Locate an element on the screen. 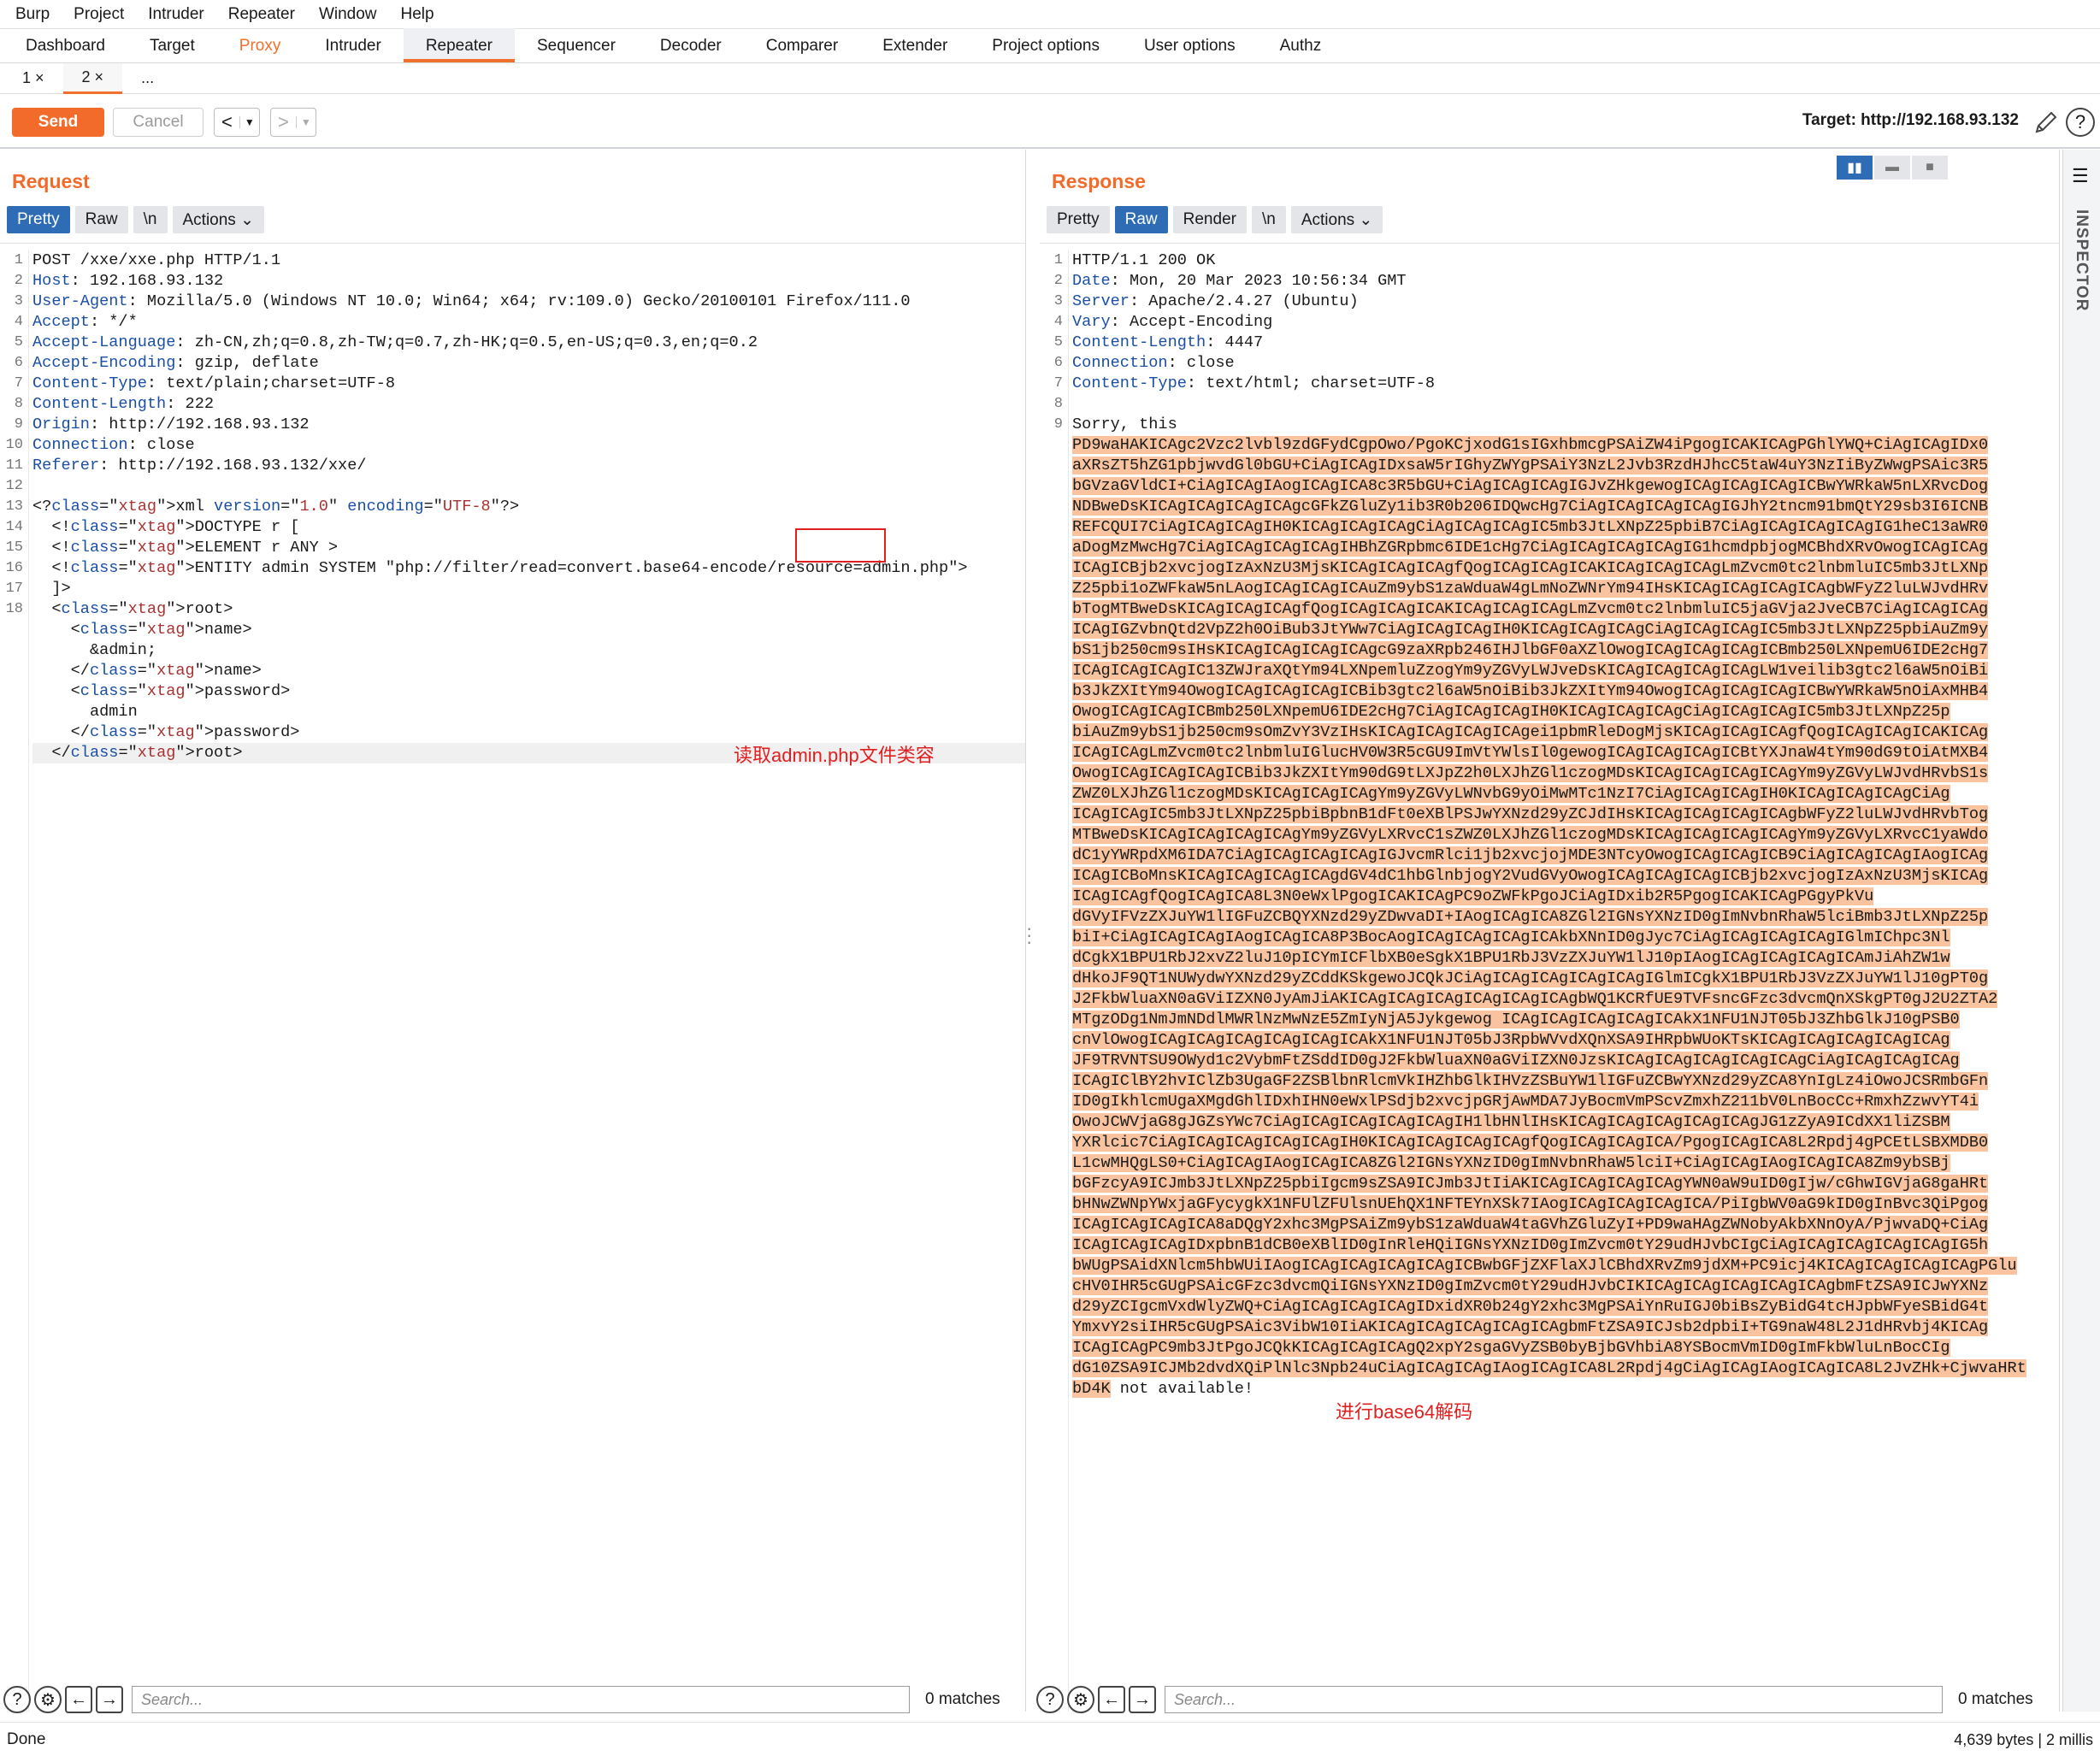  tab-target: Target is located at coordinates (172, 45).